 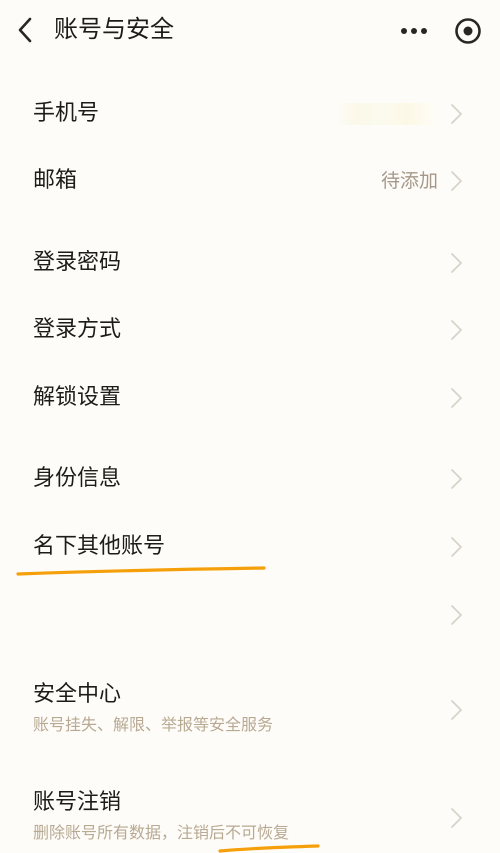 I want to click on row-value: 待添加, so click(x=409, y=181).